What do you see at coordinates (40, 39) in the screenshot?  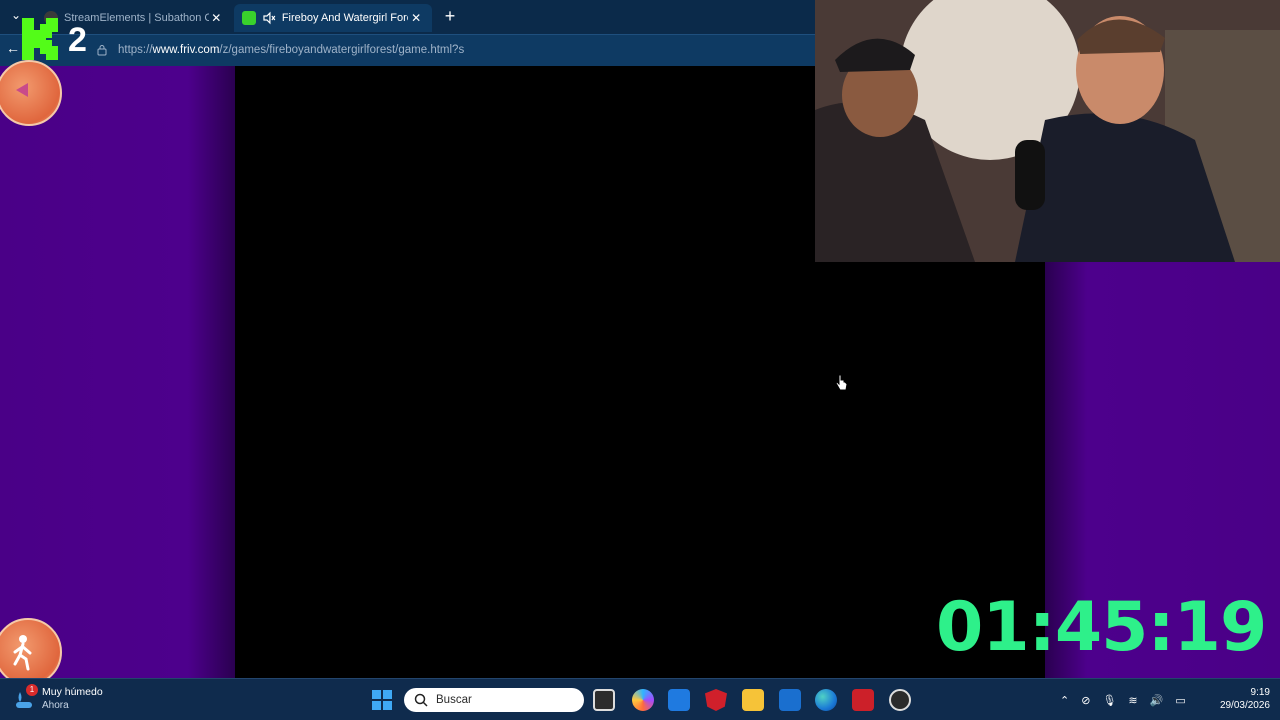 I see `kick-logo-icon` at bounding box center [40, 39].